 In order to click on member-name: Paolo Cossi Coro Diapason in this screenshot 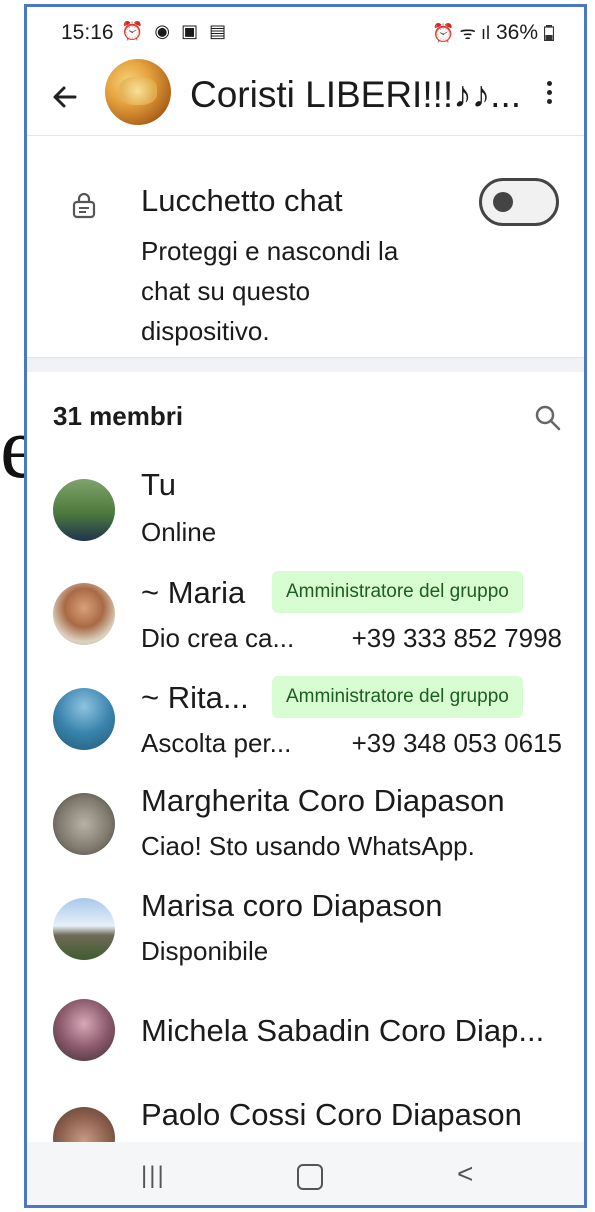, I will do `click(331, 1114)`.